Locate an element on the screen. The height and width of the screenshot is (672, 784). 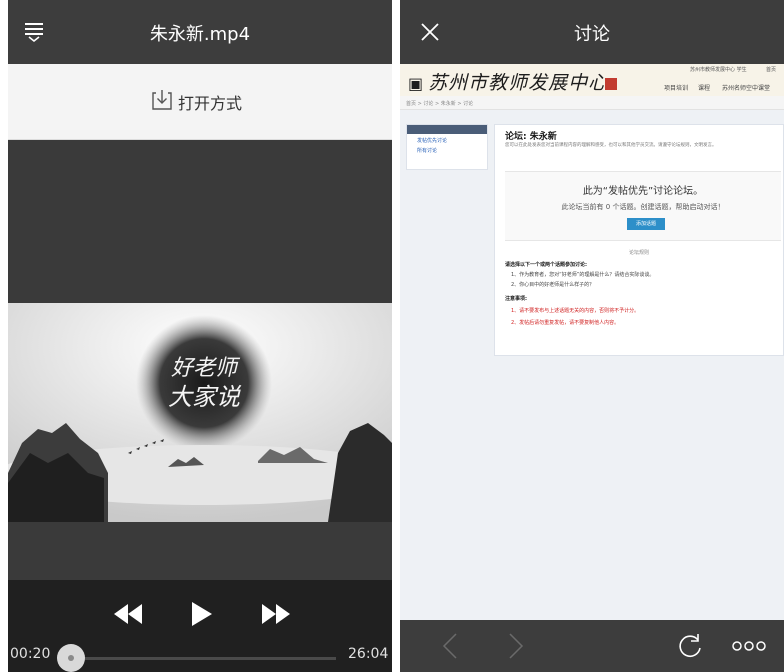
open-with-label: 打开方式 is located at coordinates (210, 103).